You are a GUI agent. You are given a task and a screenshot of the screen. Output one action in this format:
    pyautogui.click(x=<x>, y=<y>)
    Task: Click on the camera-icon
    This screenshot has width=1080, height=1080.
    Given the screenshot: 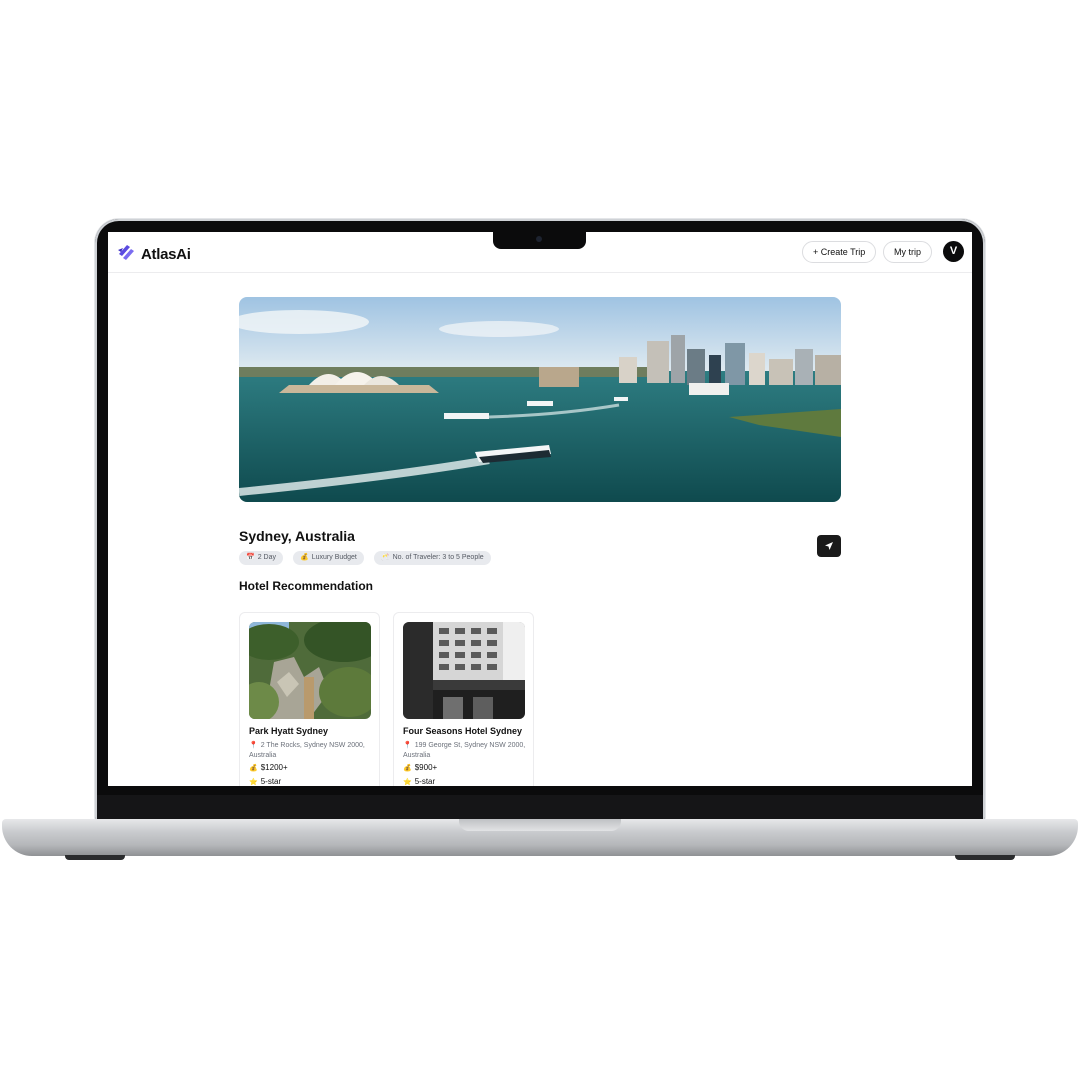 What is the action you would take?
    pyautogui.click(x=539, y=239)
    